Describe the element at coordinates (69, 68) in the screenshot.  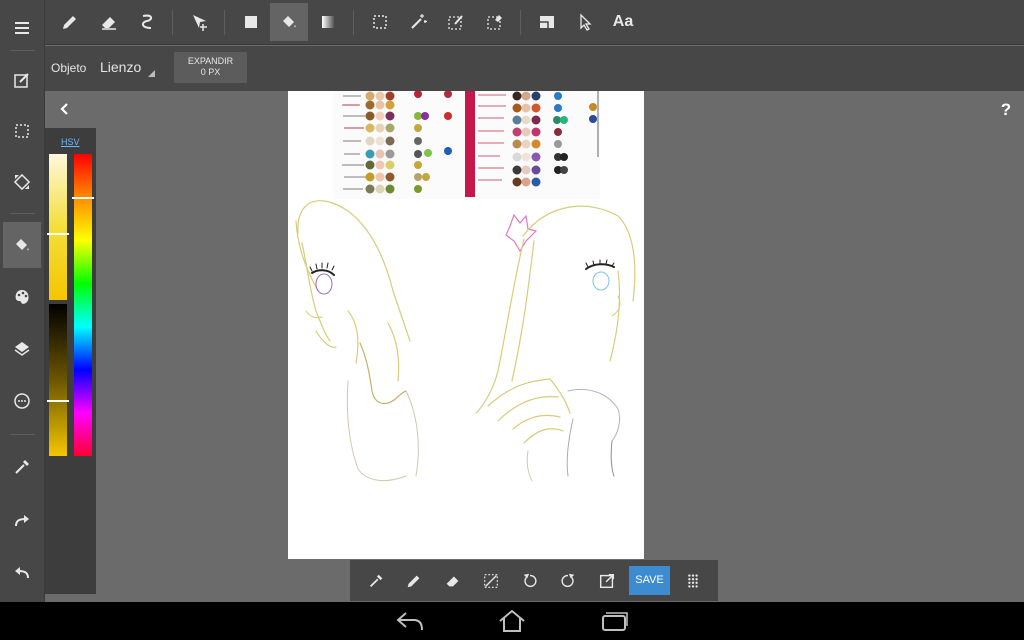
I see `object-label: Objeto` at that location.